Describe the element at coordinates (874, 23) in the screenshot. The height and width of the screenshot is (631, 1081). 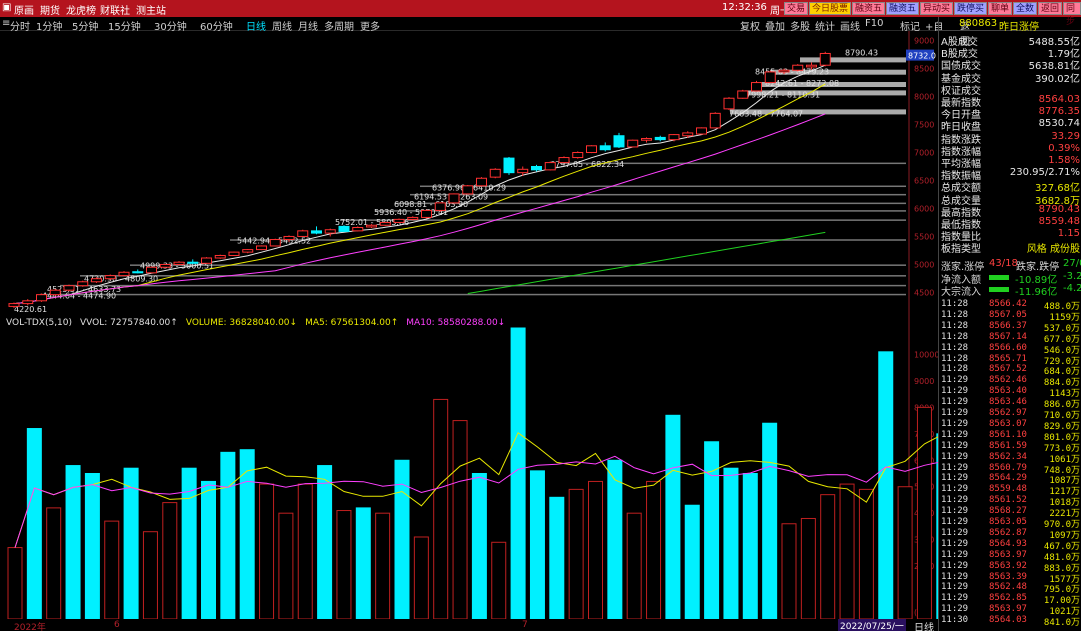
I see `tool-button: F10` at that location.